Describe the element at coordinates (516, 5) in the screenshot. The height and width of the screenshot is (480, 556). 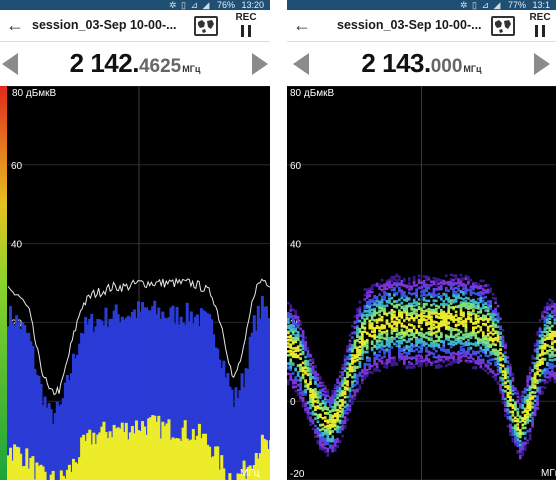
I see `battery-level: 77%` at that location.